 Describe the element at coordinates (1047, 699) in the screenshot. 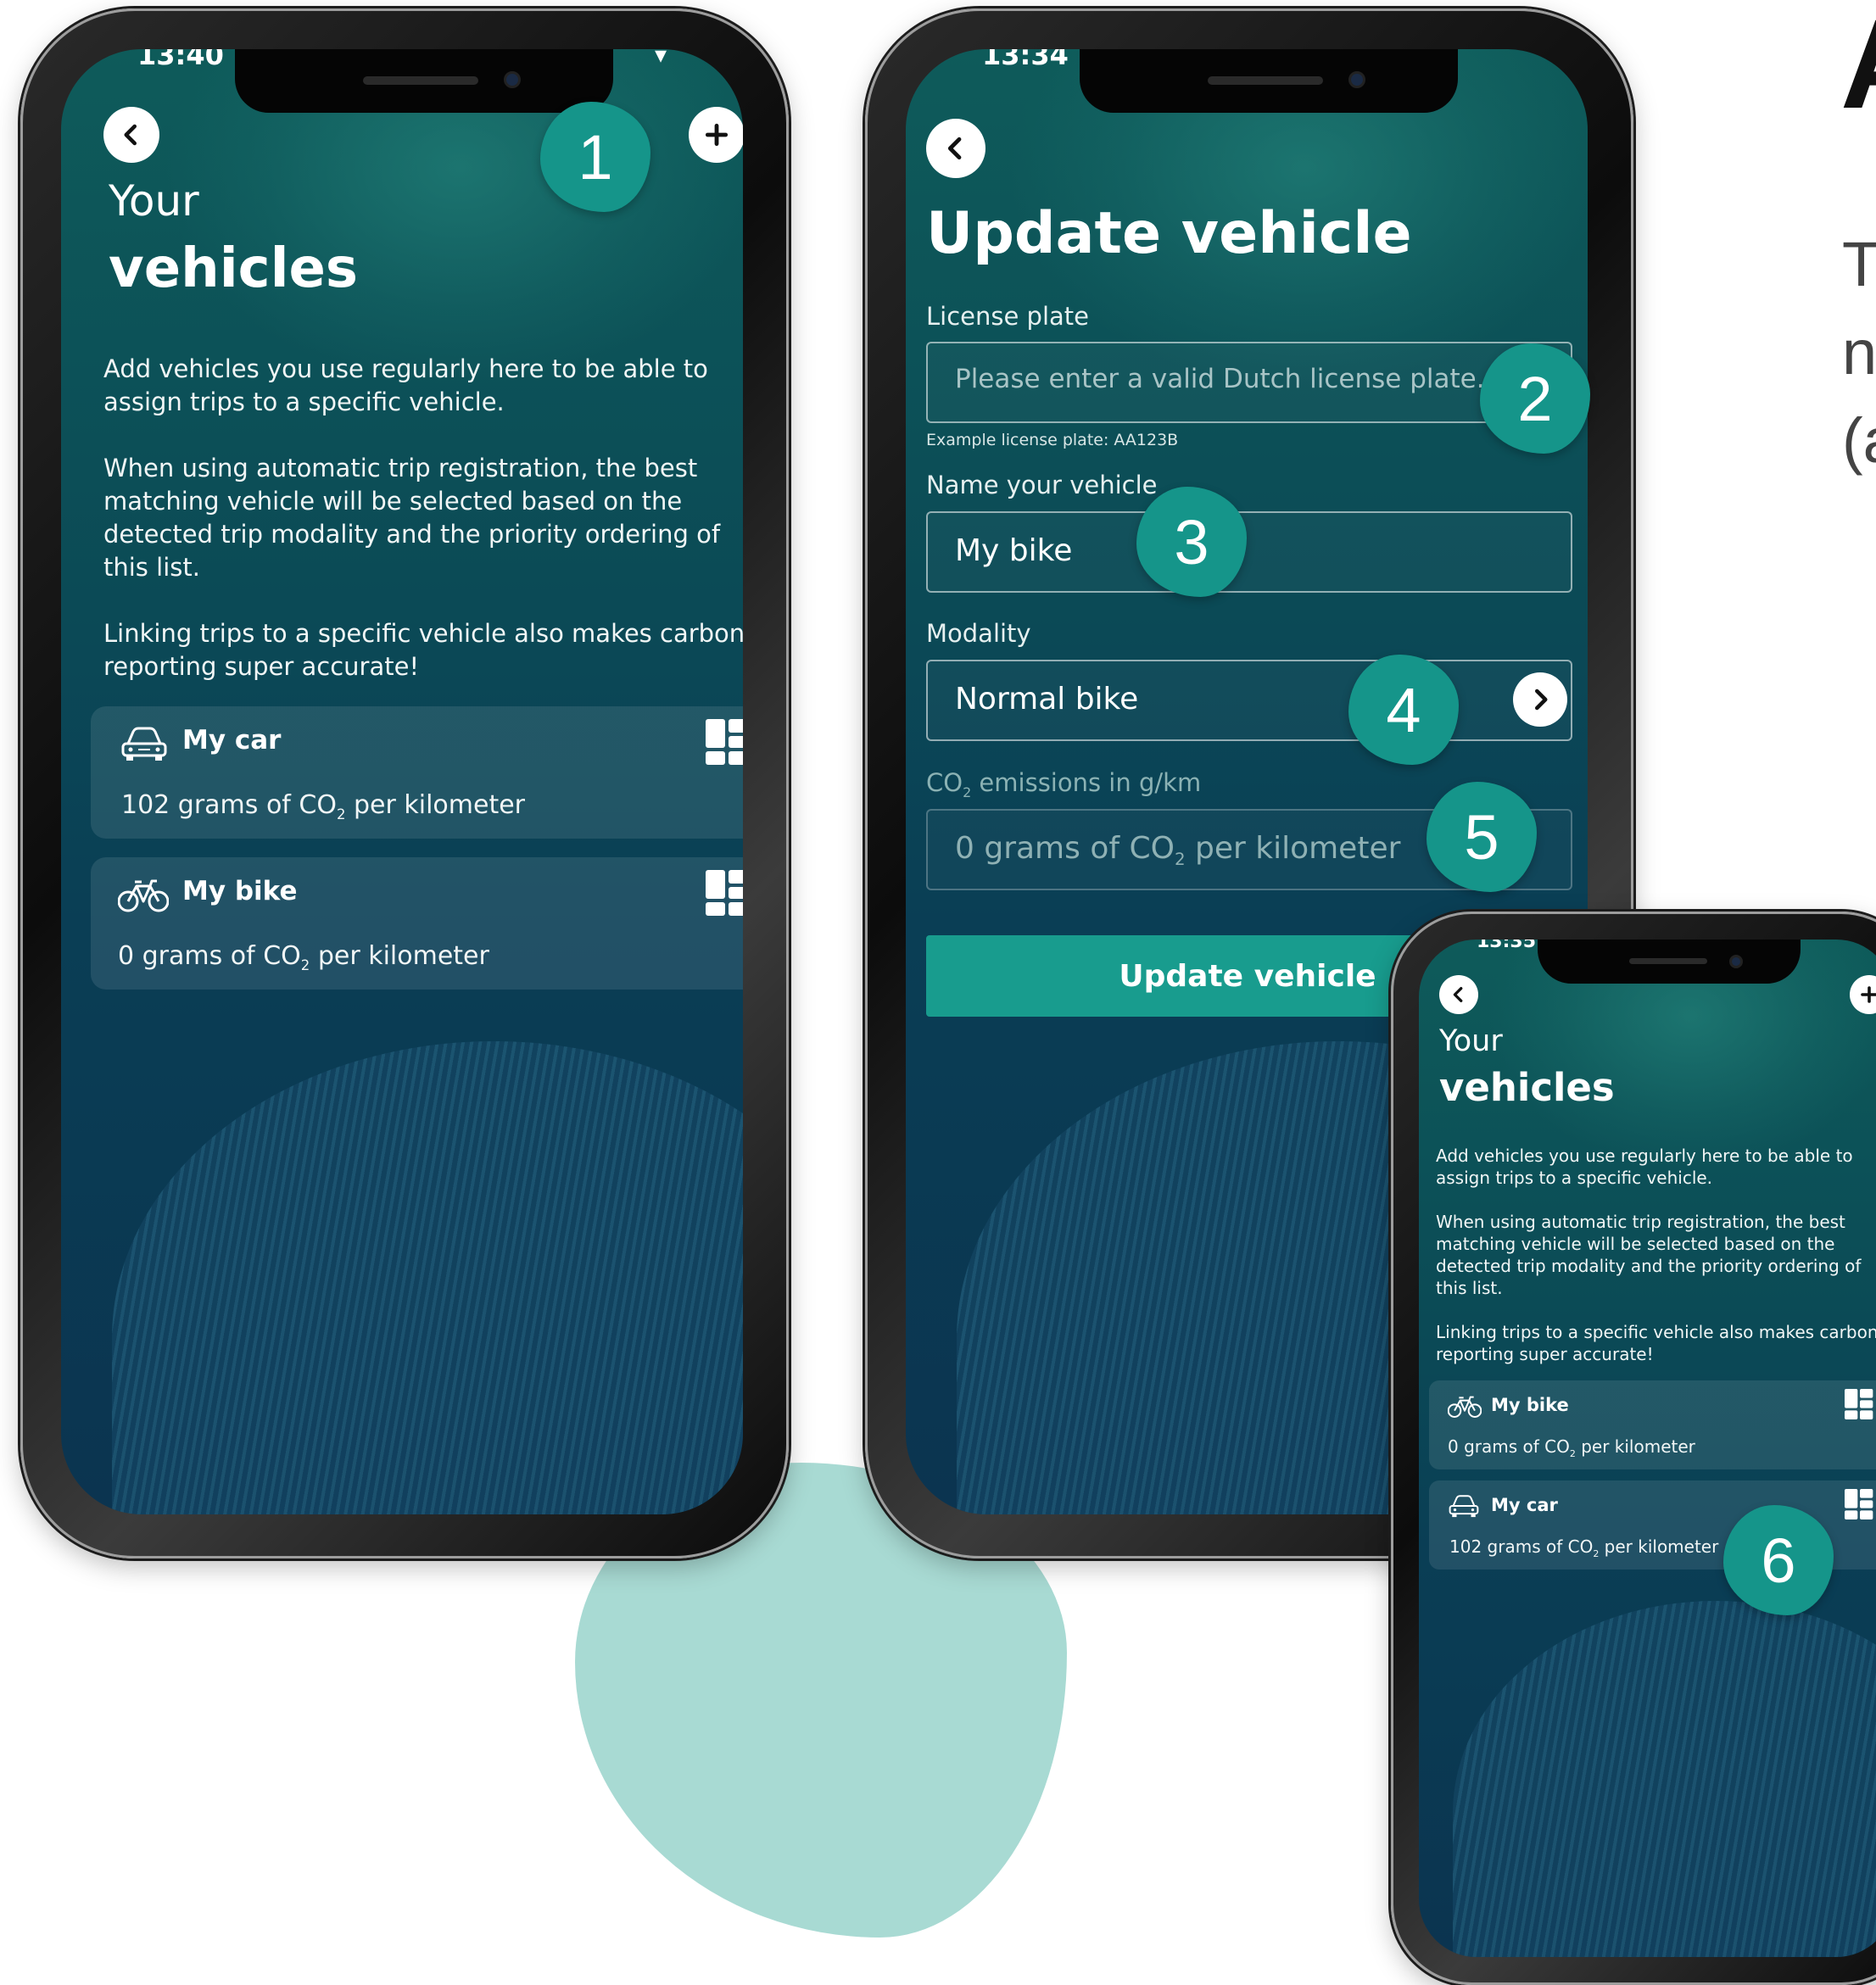

I see `modality-value: Normal bike` at that location.